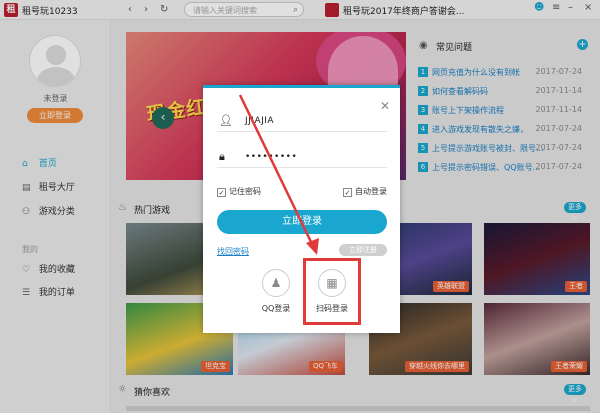 The image size is (600, 413). Describe the element at coordinates (385, 106) in the screenshot. I see `close-icon: ✕` at that location.